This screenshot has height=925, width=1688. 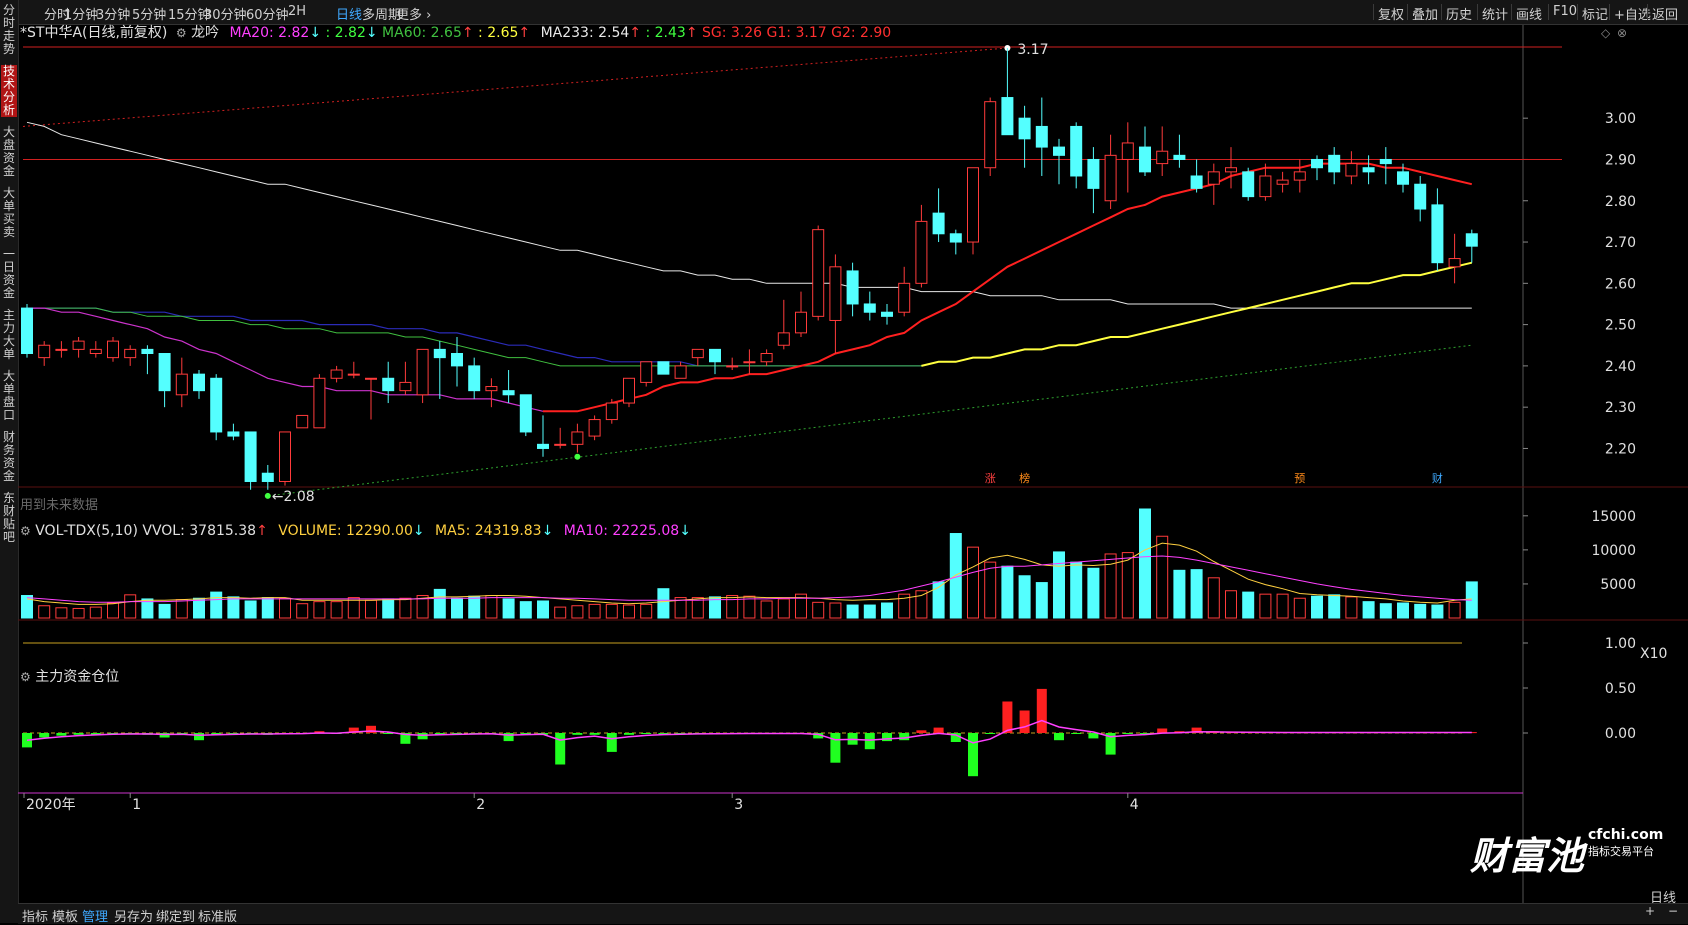 I want to click on fund-info-line: ⚙ 主力资金仓位, so click(x=69, y=676).